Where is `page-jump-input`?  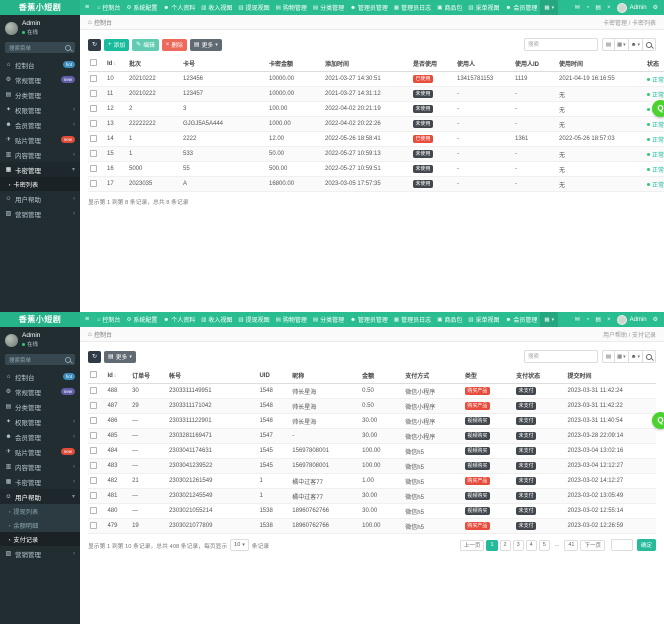
page-jump-input is located at coordinates (621, 545).